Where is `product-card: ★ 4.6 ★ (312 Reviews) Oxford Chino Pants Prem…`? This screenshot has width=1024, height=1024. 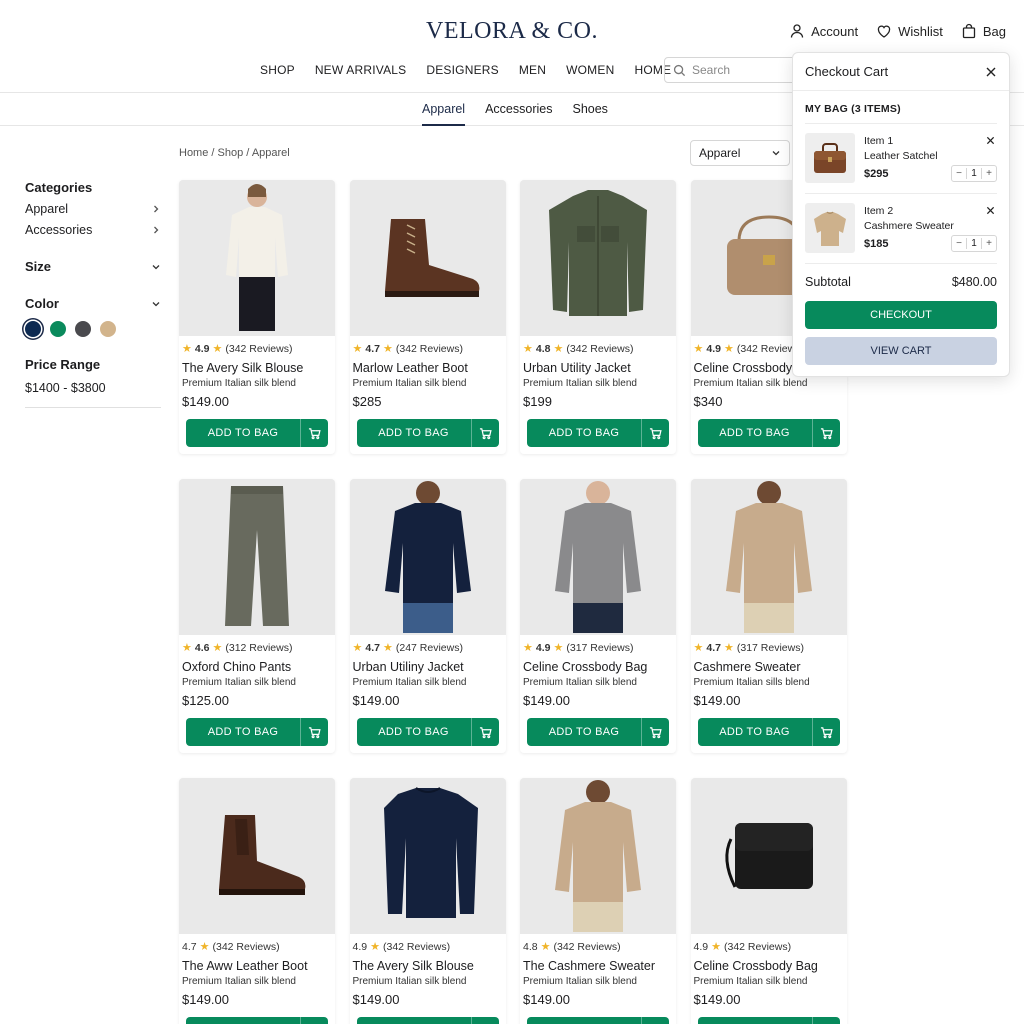 product-card: ★ 4.6 ★ (312 Reviews) Oxford Chino Pants Prem… is located at coordinates (257, 616).